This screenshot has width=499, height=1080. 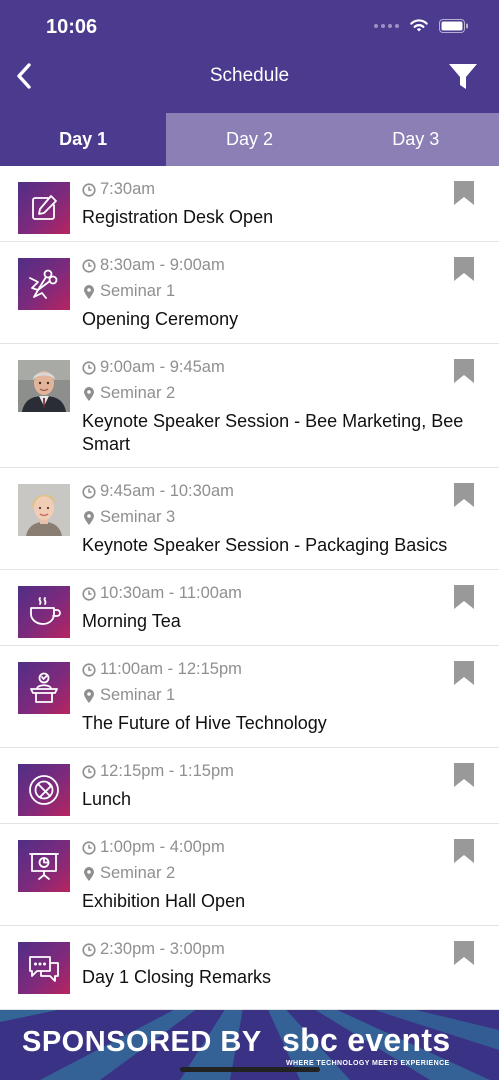 I want to click on app-header: 10:06 Schedule, so click(x=249, y=56).